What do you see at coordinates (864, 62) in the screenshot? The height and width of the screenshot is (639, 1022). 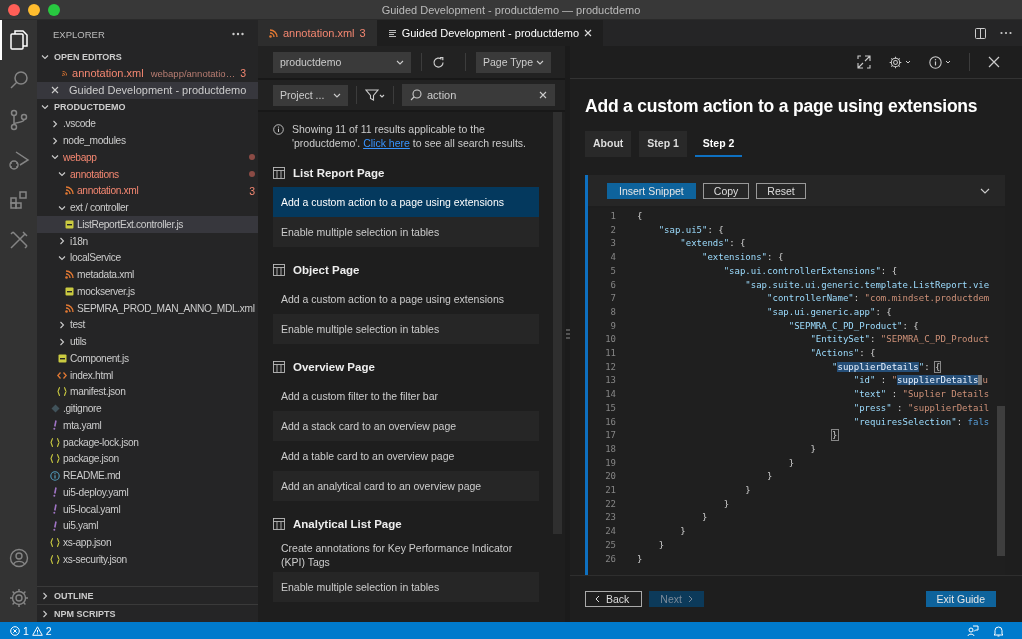 I see `expand-icon` at bounding box center [864, 62].